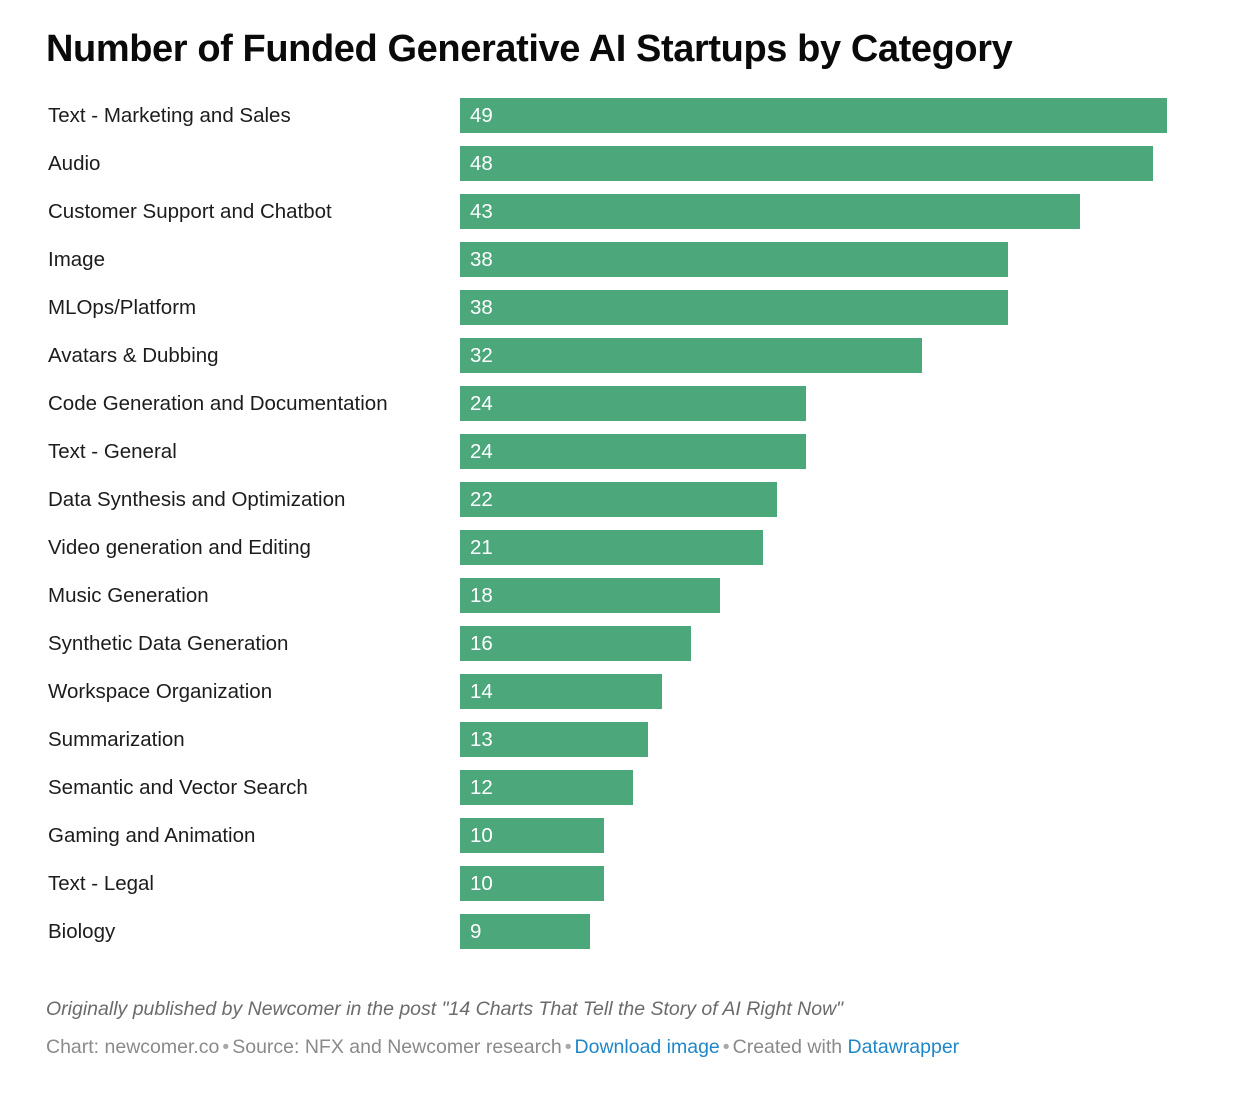  I want to click on bar-track: 14, so click(561, 691).